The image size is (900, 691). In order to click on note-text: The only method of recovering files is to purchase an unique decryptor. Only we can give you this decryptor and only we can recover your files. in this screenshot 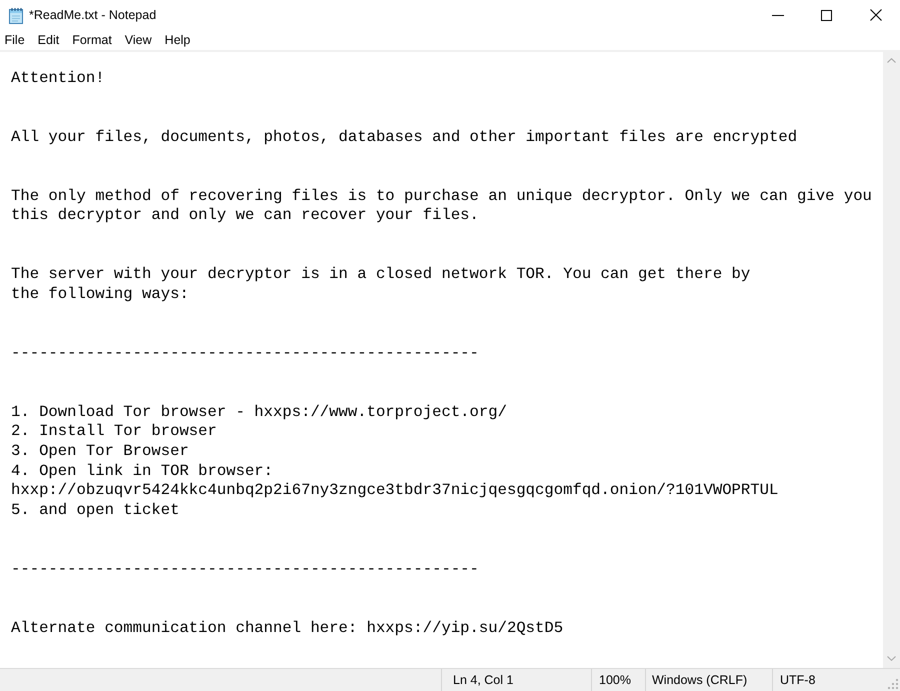, I will do `click(441, 206)`.